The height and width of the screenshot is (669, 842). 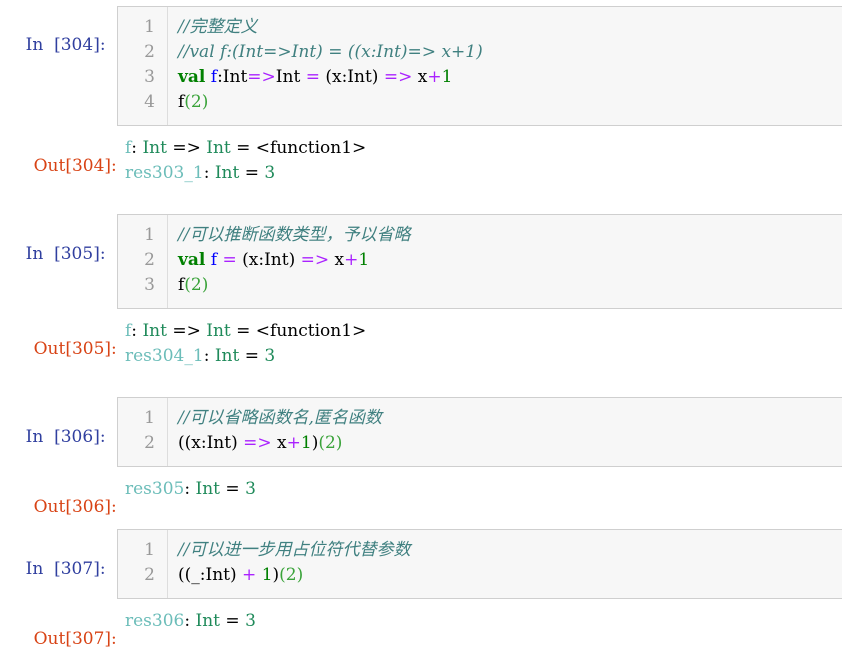 What do you see at coordinates (294, 550) in the screenshot?
I see `code-comment: //可以进一步用占位符代替参数` at bounding box center [294, 550].